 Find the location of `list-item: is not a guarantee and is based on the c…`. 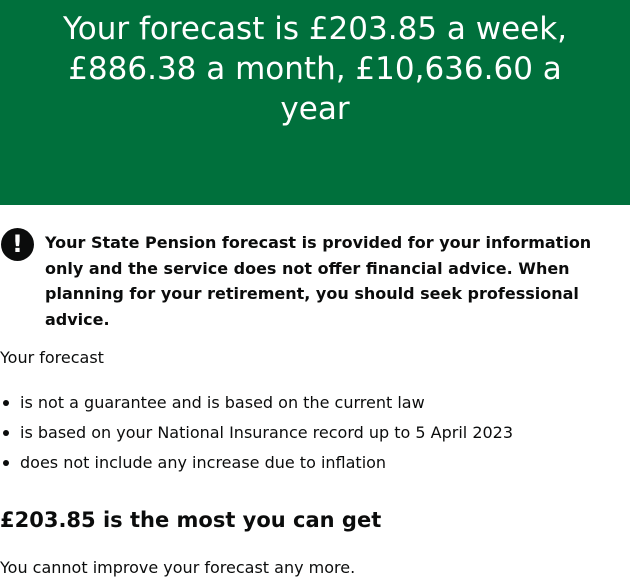

list-item: is not a guarantee and is based on the c… is located at coordinates (256, 405).